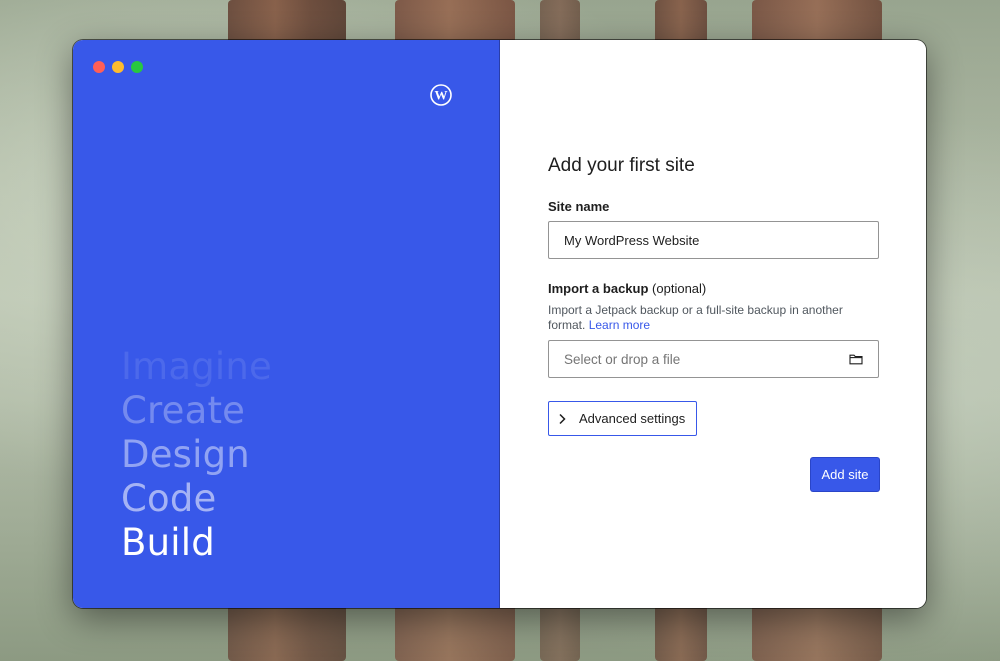 This screenshot has height=661, width=1000. I want to click on tagline-word: Code, so click(169, 498).